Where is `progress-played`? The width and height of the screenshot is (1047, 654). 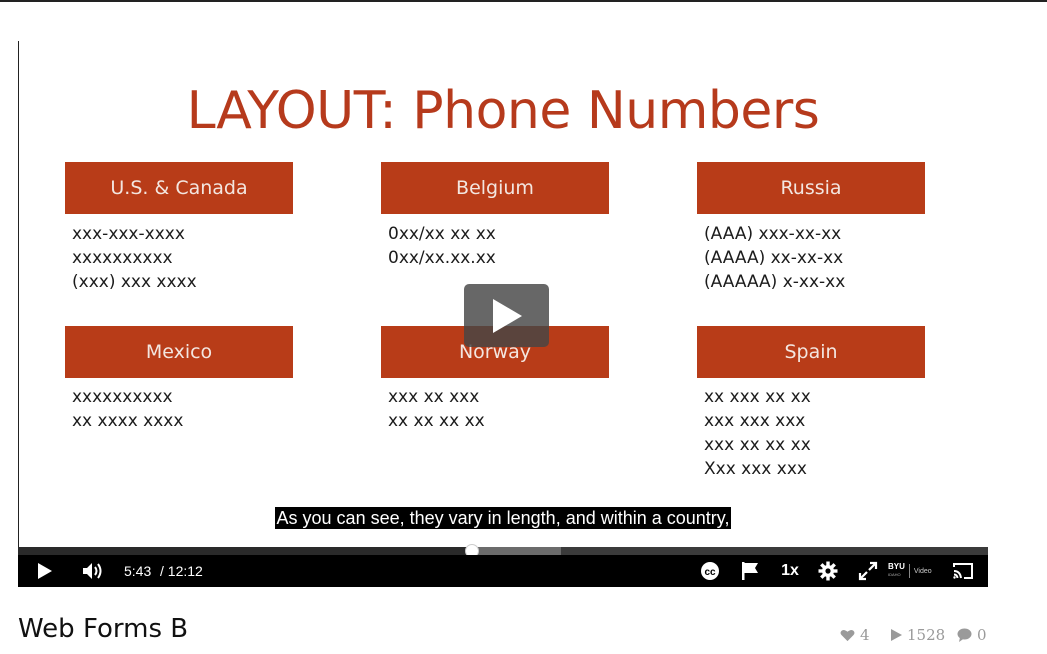 progress-played is located at coordinates (245, 551).